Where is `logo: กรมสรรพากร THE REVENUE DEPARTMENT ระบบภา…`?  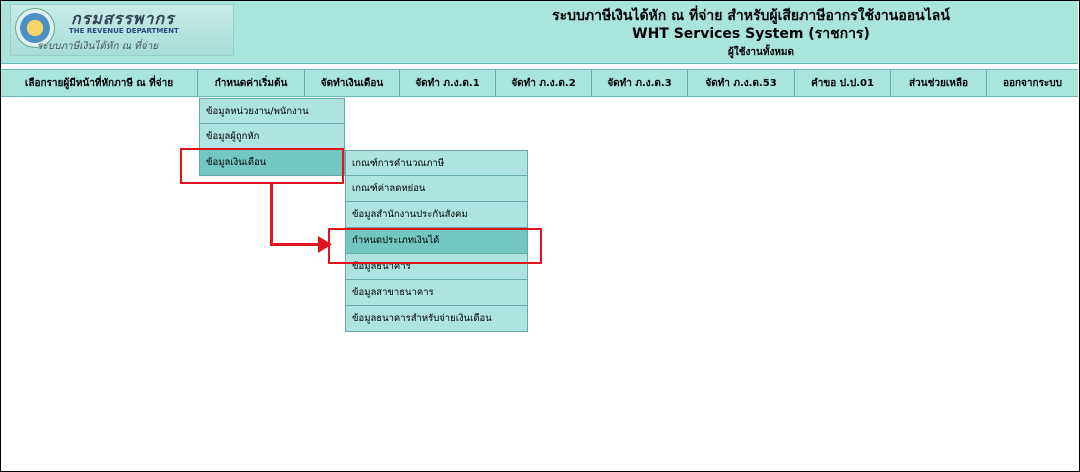 logo: กรมสรรพากร THE REVENUE DEPARTMENT ระบบภา… is located at coordinates (122, 30).